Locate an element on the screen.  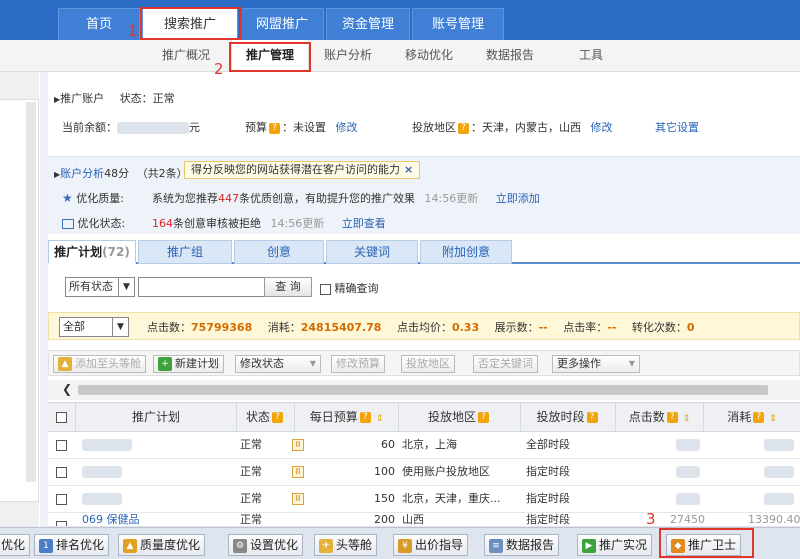
new-campaign-button: + 新建计划 is located at coordinates (188, 364).